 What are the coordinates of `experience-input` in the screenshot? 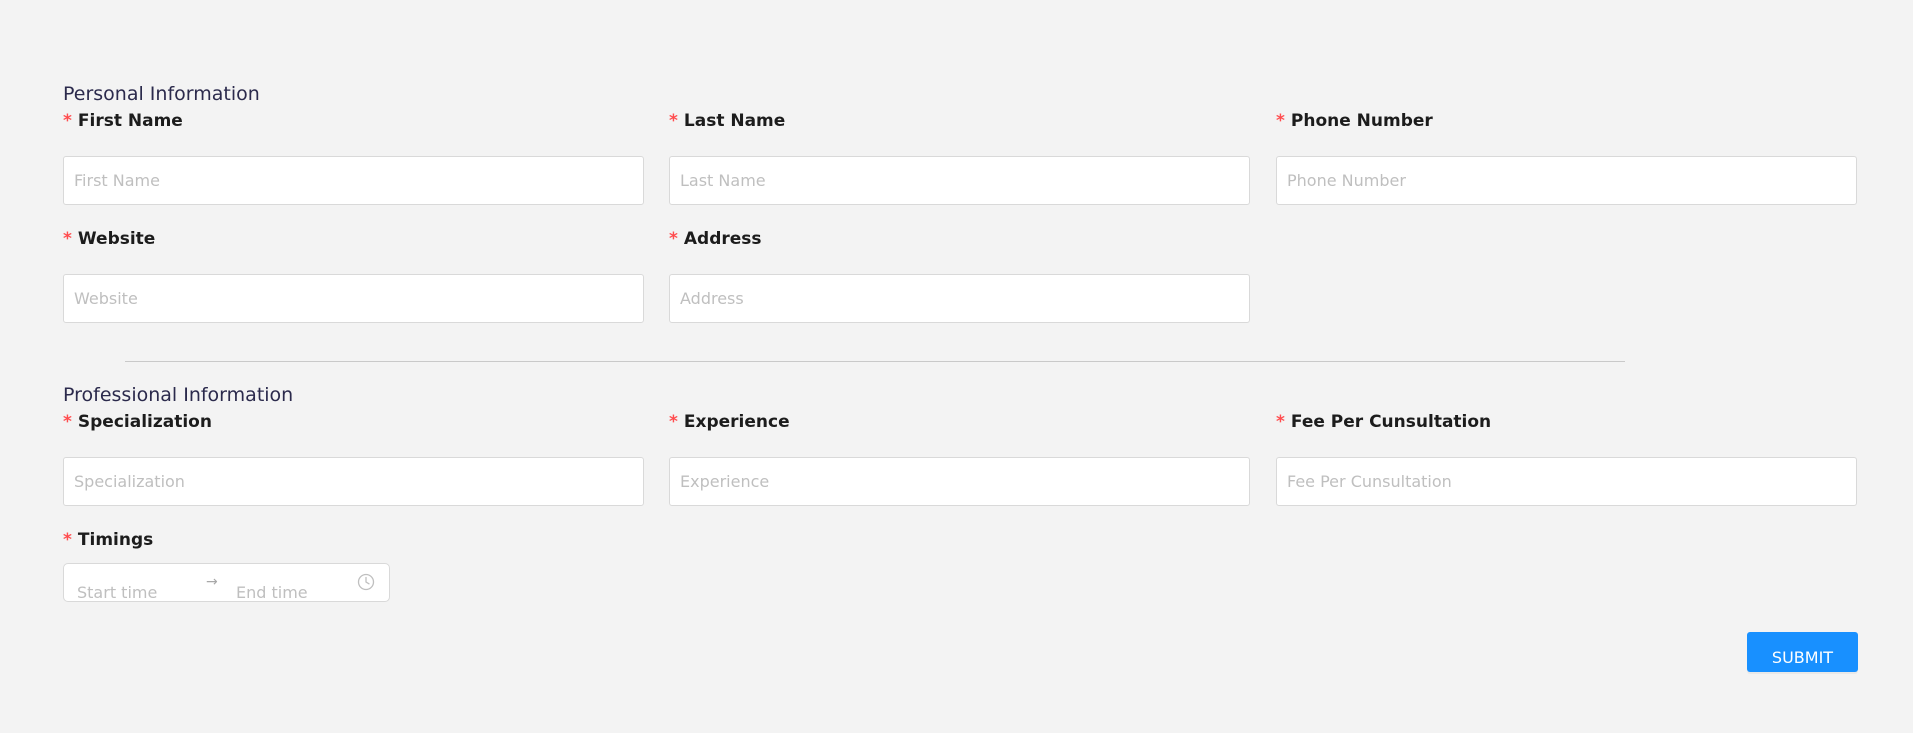 It's located at (959, 481).